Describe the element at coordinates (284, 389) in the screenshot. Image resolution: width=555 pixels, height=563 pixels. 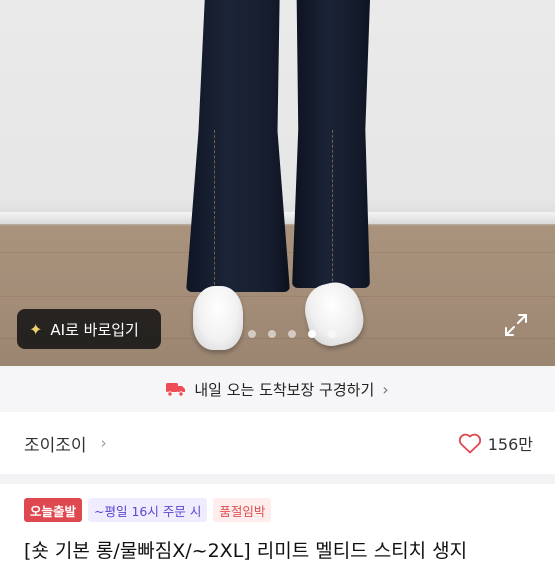
I see `delivery-label: 내일 오는 도착보장 구경하기` at that location.